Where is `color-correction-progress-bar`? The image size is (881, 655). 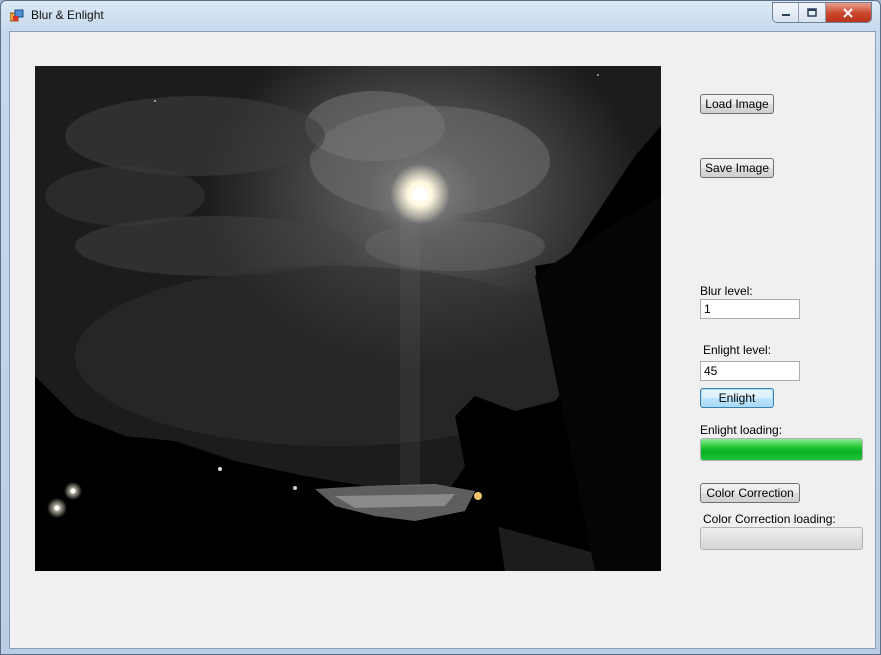
color-correction-progress-bar is located at coordinates (781, 538).